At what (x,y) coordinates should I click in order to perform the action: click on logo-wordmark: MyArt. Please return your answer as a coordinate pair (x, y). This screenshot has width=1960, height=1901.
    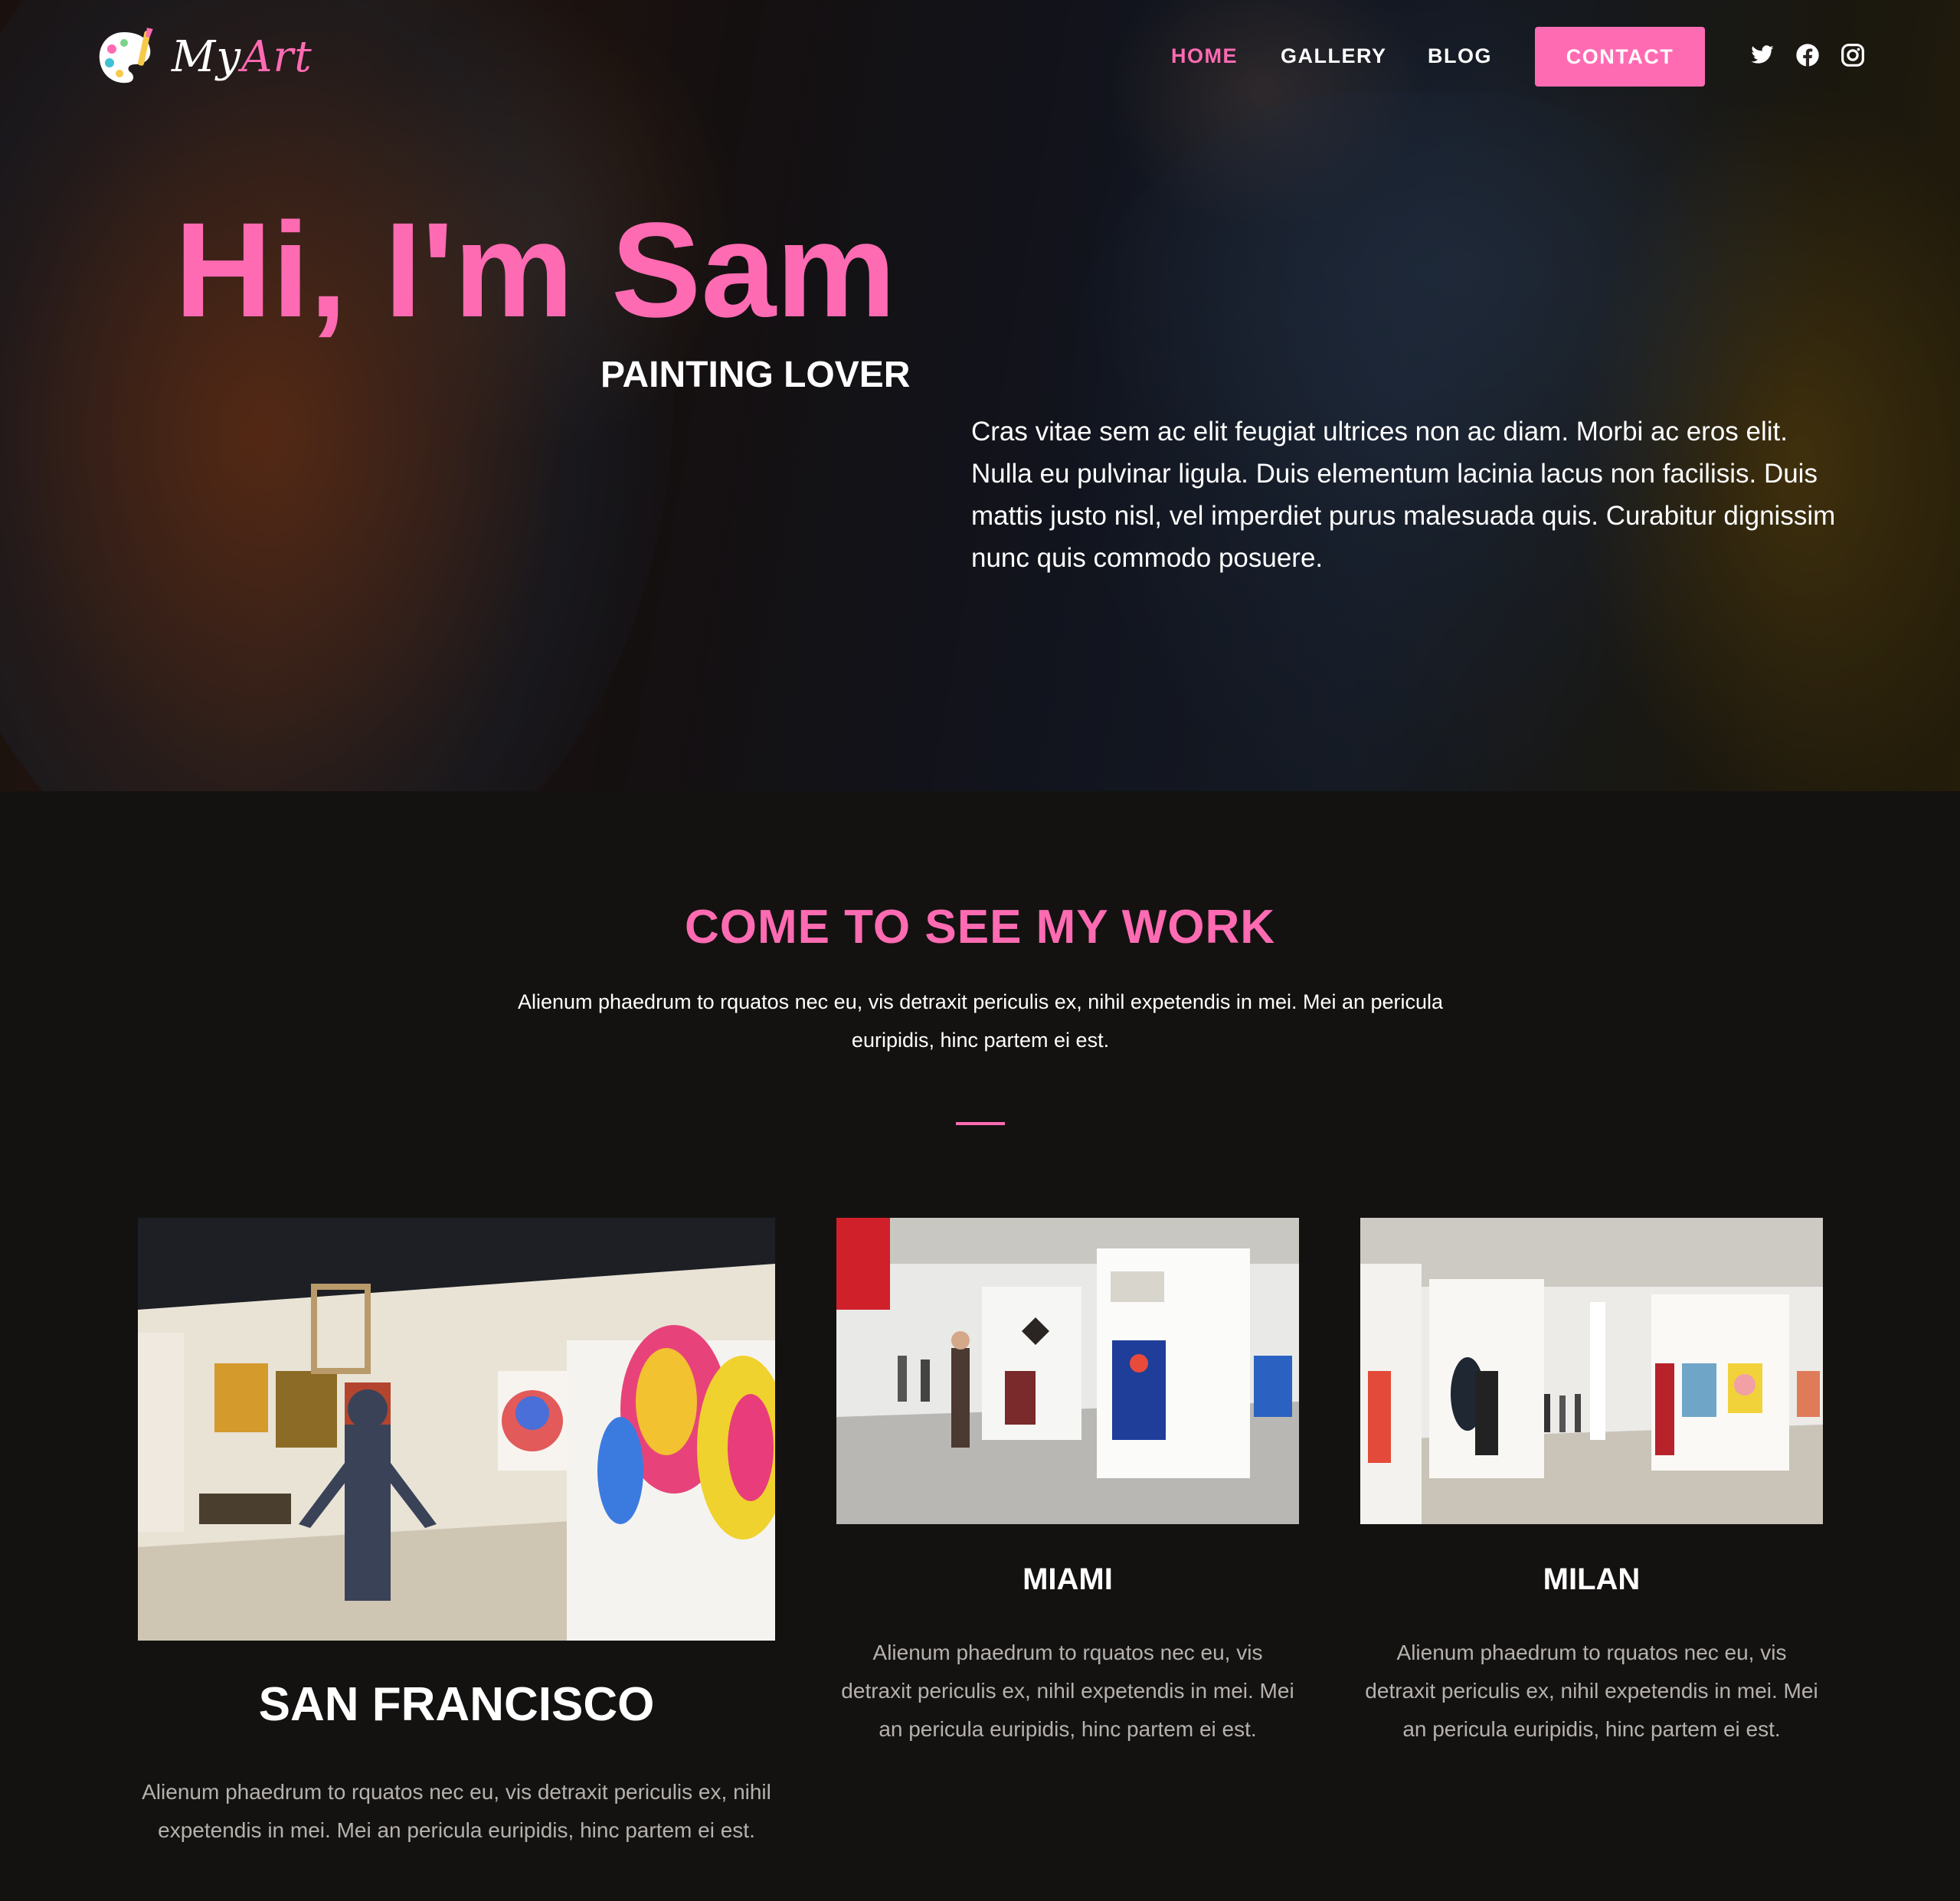
    Looking at the image, I should click on (242, 57).